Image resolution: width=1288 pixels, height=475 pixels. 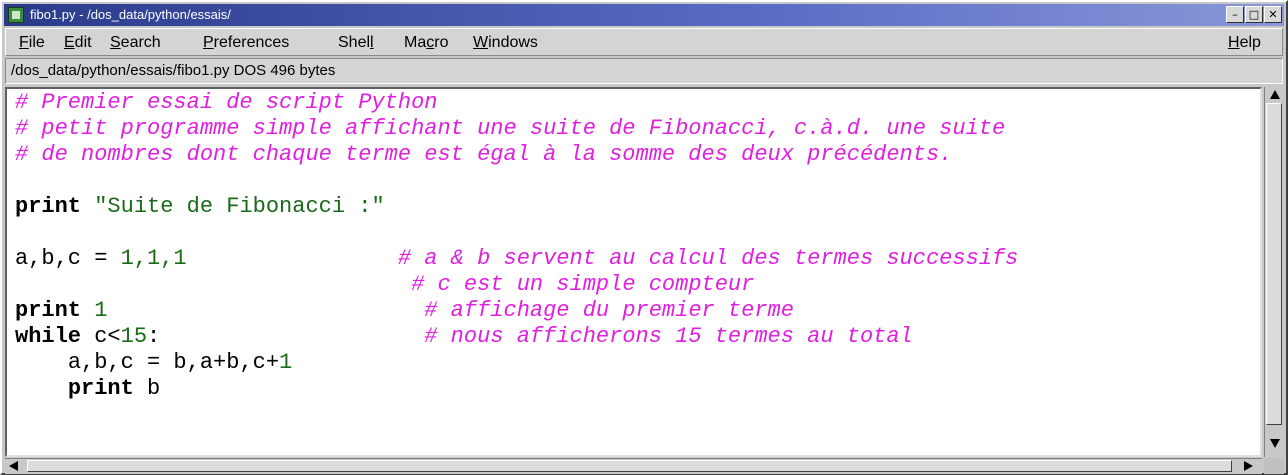 I want to click on menu-macro-label-end: ro, so click(x=441, y=42).